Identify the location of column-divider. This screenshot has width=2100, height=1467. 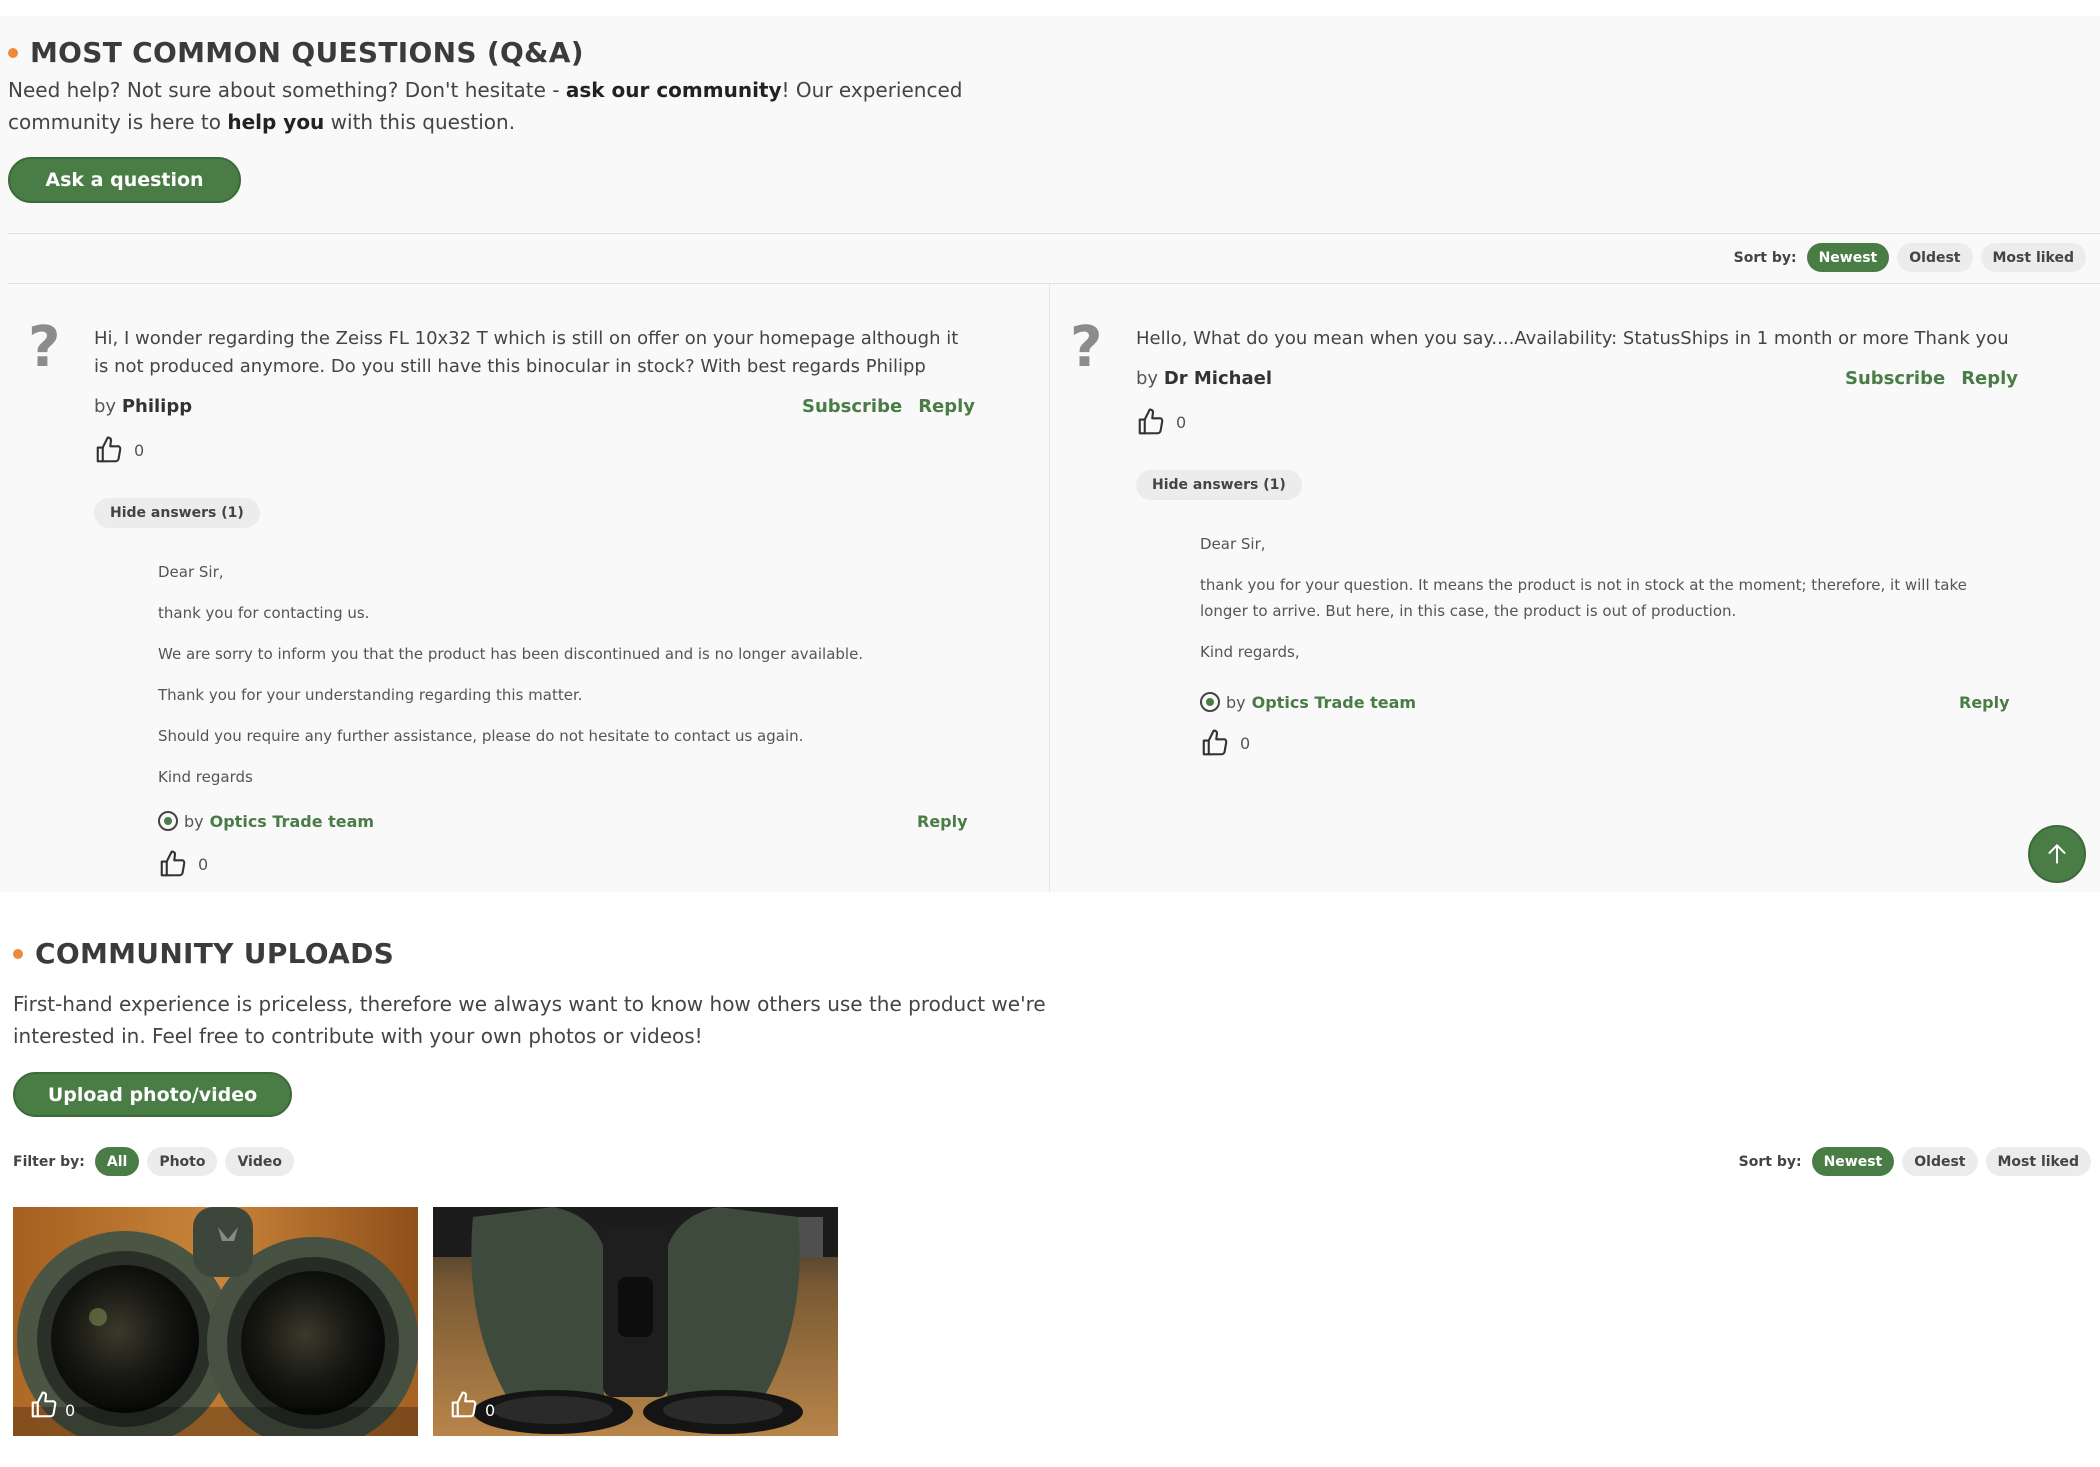
(1049, 588).